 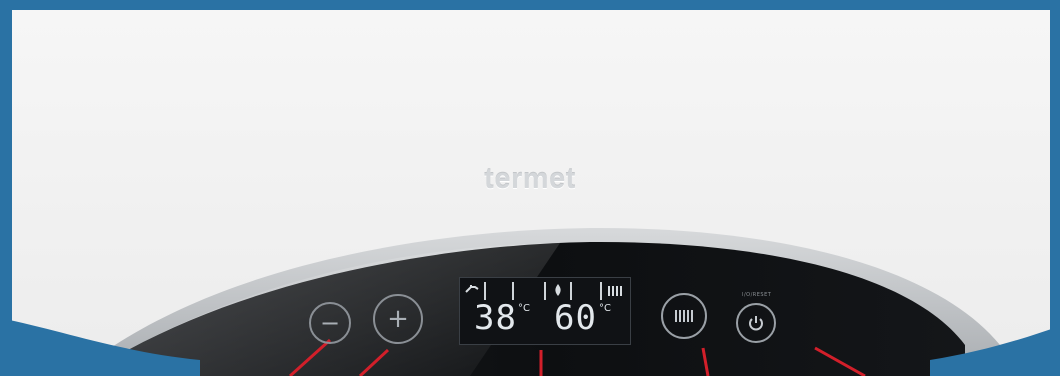 I want to click on dhw-temperature: 38, so click(x=495, y=318).